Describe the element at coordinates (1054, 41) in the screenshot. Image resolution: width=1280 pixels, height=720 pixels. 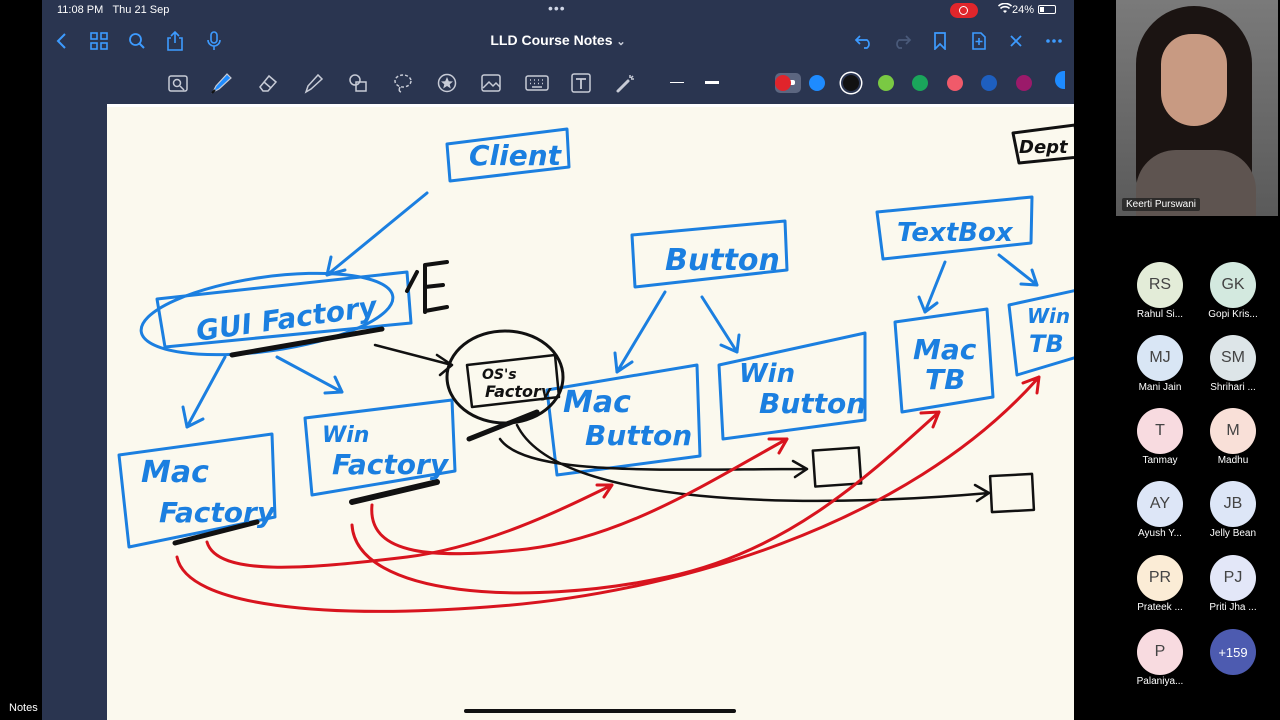
I see `more-icon` at that location.